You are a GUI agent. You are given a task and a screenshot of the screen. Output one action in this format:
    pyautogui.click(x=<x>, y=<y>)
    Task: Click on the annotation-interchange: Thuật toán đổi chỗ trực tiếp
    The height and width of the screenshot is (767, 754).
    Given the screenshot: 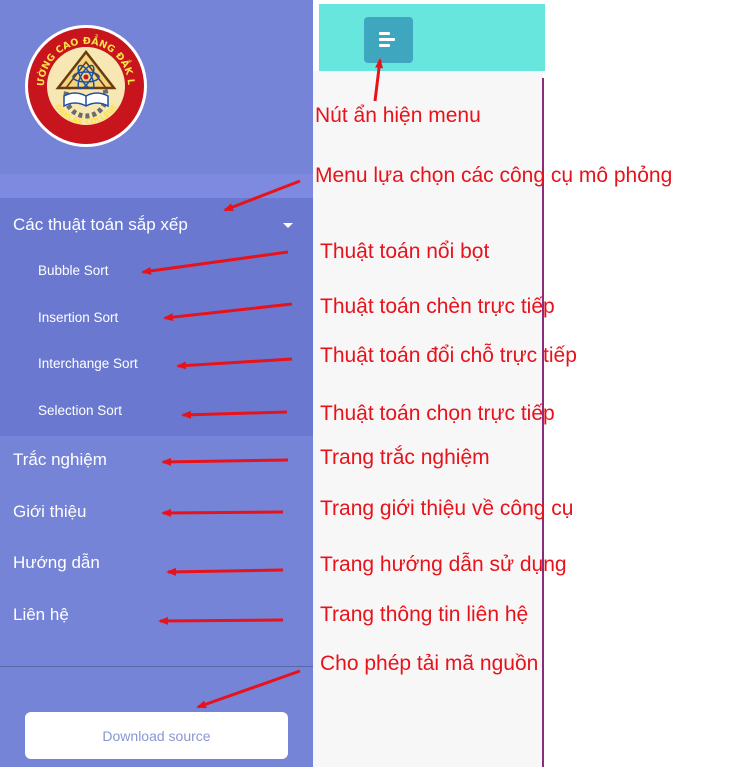 What is the action you would take?
    pyautogui.click(x=448, y=355)
    